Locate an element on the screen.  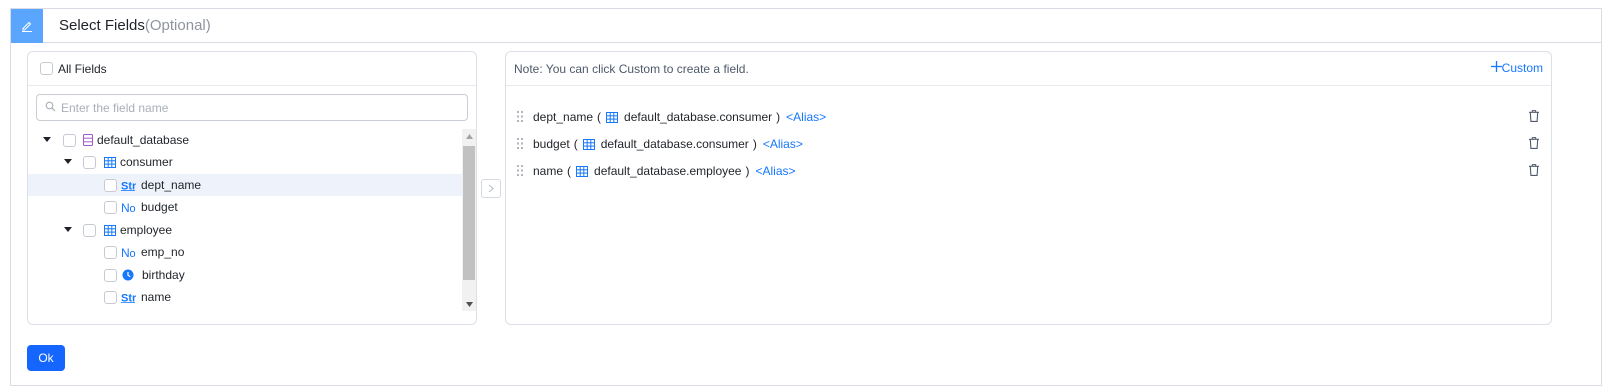
field-search-input is located at coordinates (251, 107).